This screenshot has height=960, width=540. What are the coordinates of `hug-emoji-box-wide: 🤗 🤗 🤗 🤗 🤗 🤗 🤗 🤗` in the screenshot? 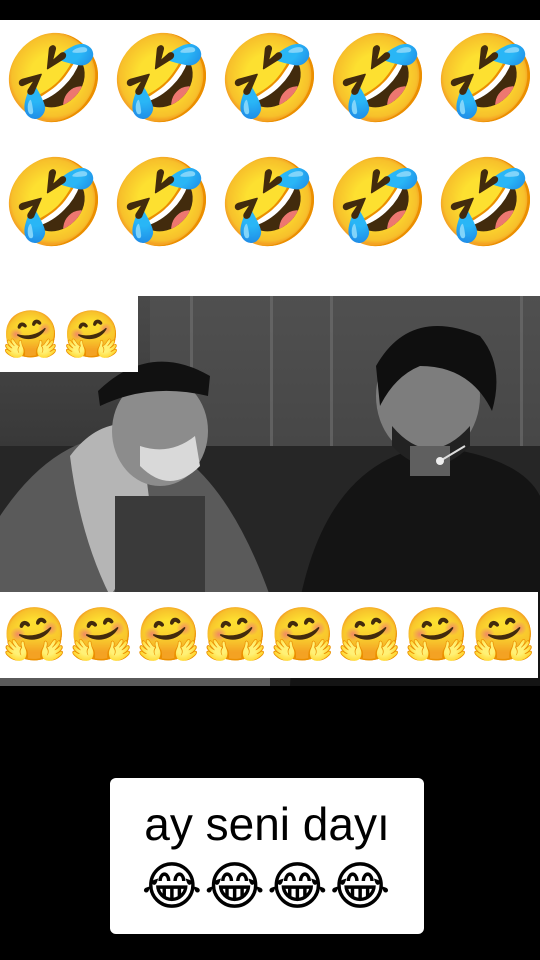 It's located at (269, 635).